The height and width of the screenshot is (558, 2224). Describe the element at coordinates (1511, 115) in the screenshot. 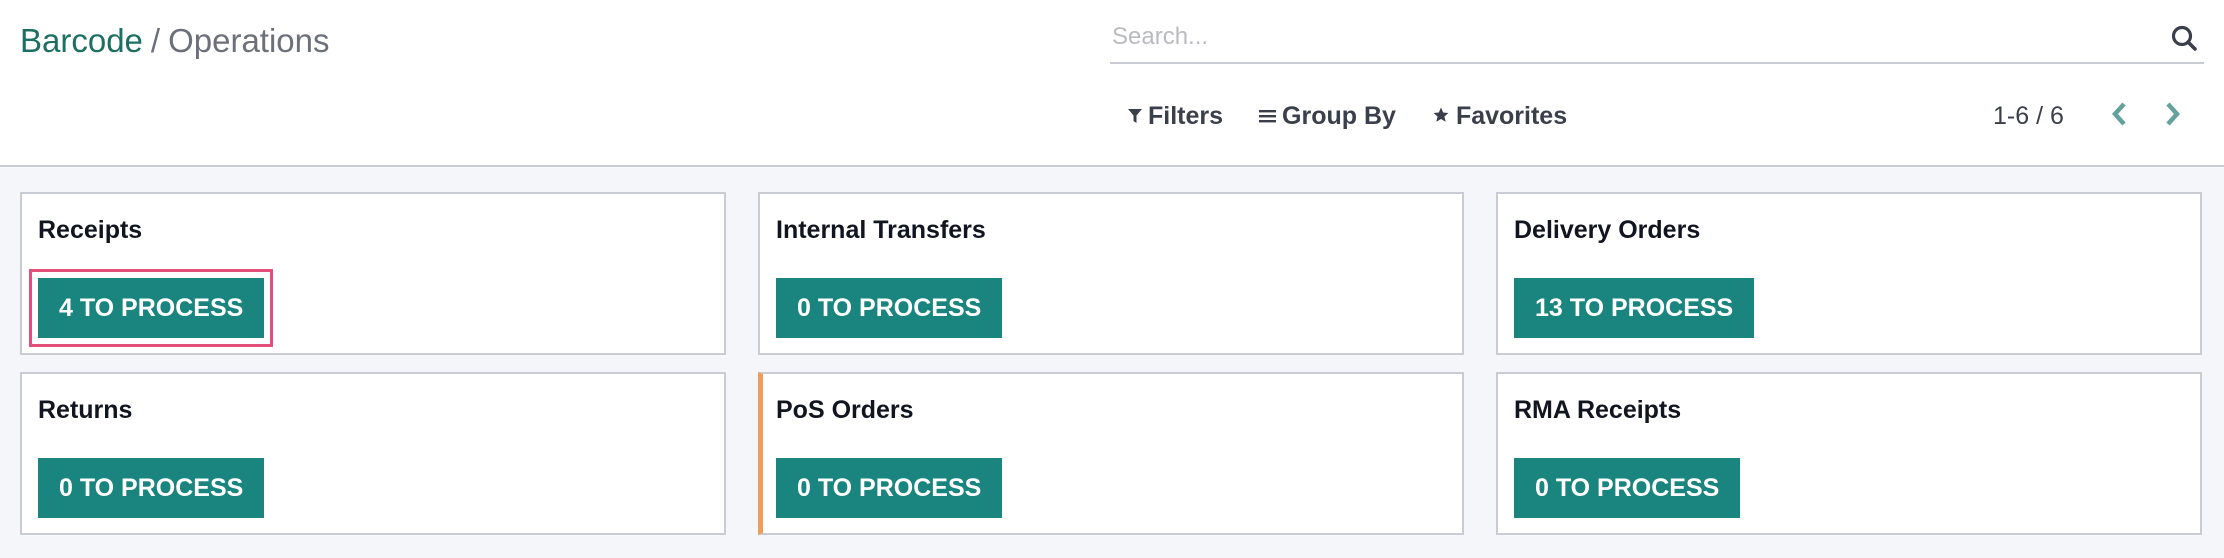

I see `favorites-label: Favorites` at that location.